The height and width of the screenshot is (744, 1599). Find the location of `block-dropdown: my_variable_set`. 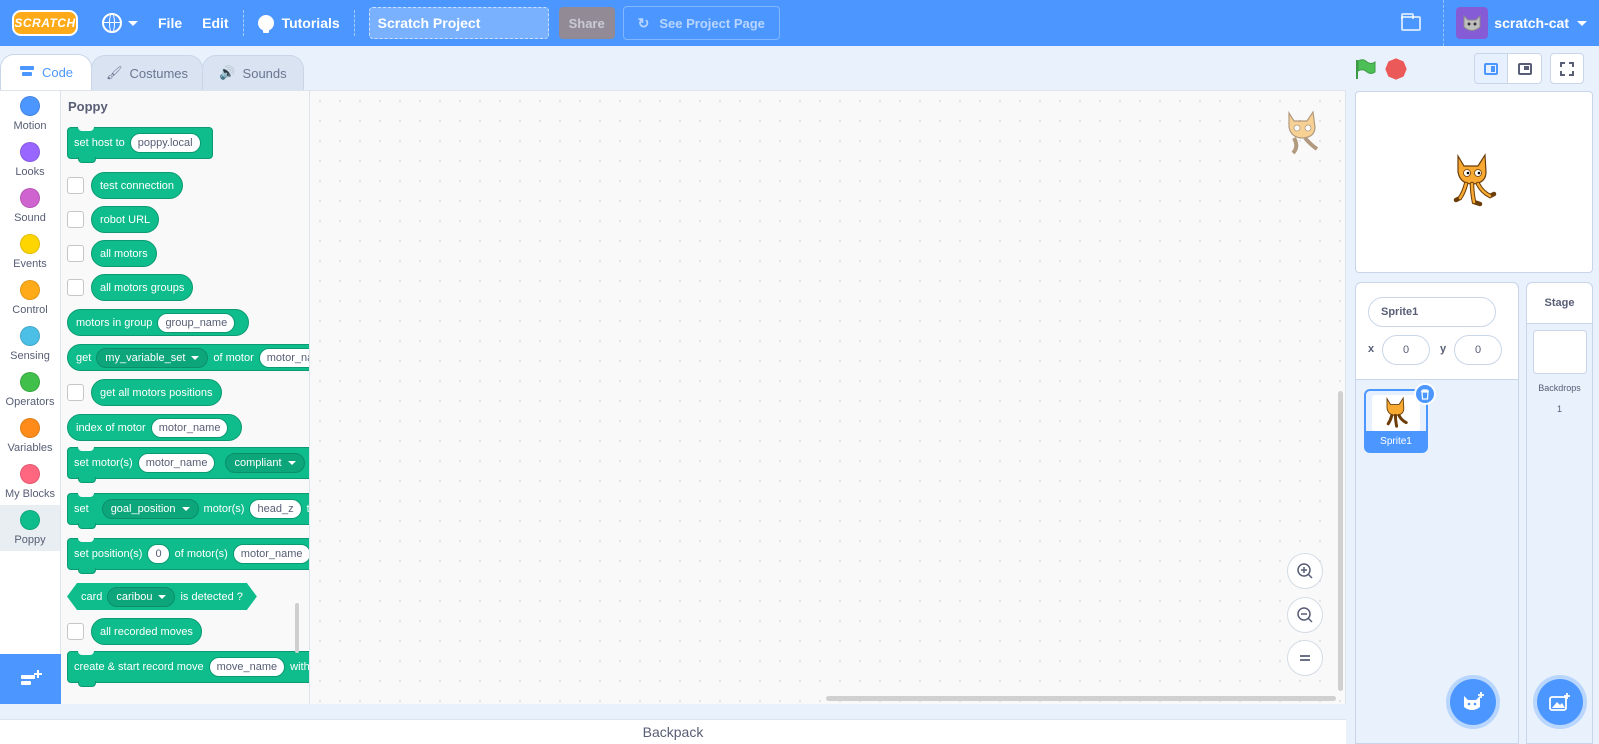

block-dropdown: my_variable_set is located at coordinates (152, 357).